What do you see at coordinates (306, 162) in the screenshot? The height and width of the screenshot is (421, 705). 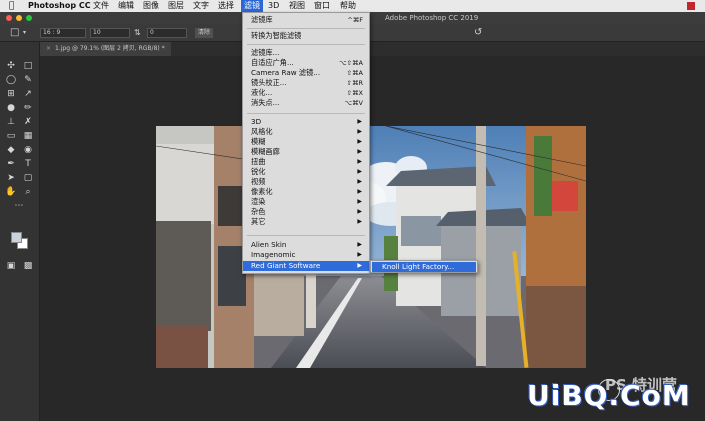 I see `menu-item-distort: 扭曲 ▶` at bounding box center [306, 162].